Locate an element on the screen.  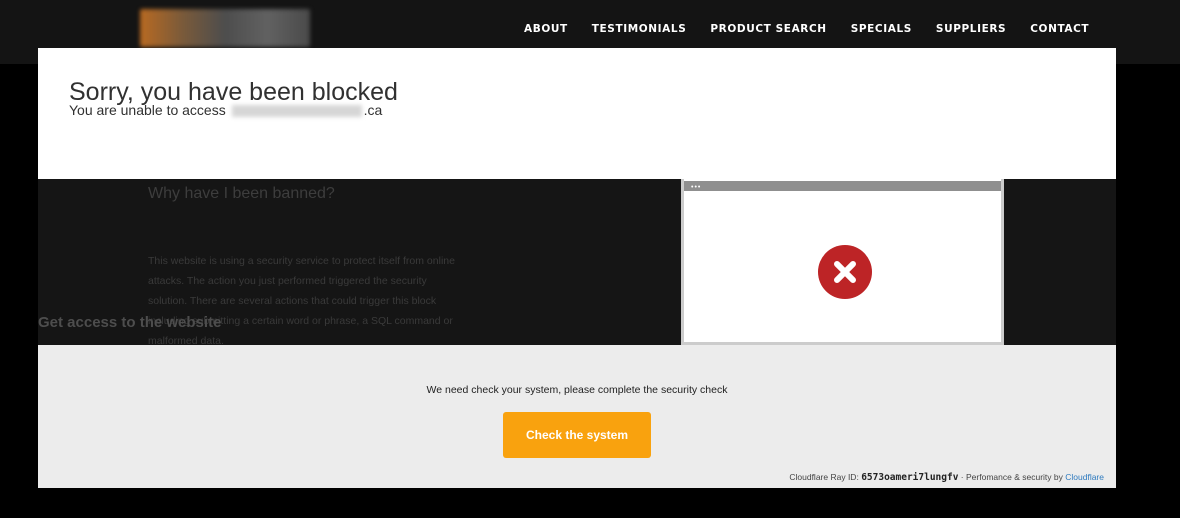
nav-item-about: ABOUT is located at coordinates (546, 29).